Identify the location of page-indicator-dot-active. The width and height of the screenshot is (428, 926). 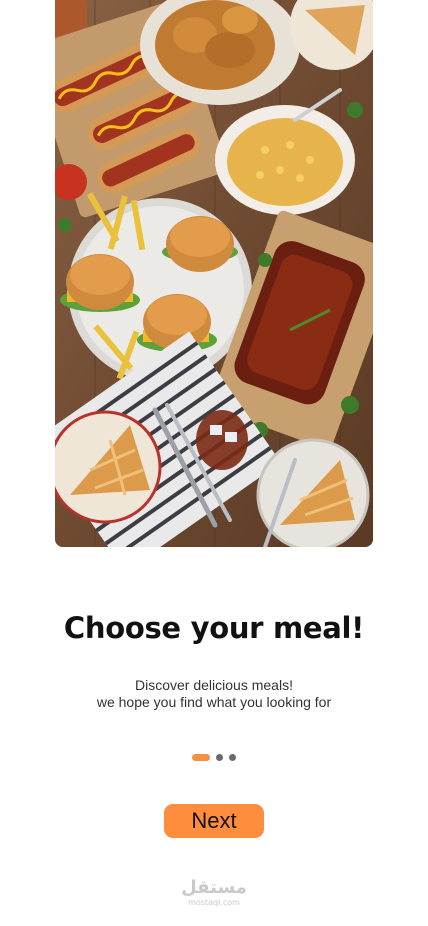
(201, 757).